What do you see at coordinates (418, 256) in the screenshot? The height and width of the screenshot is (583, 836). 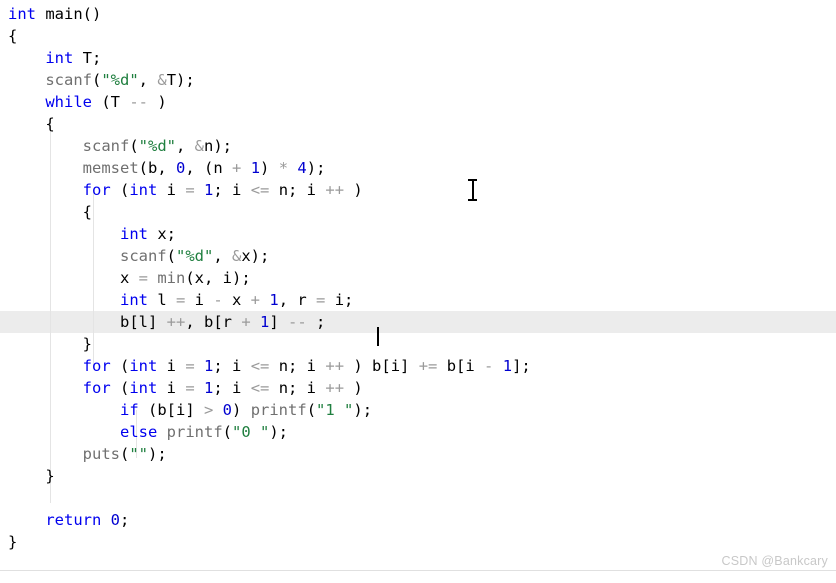 I see `code-line: scanf("%d", &x);` at bounding box center [418, 256].